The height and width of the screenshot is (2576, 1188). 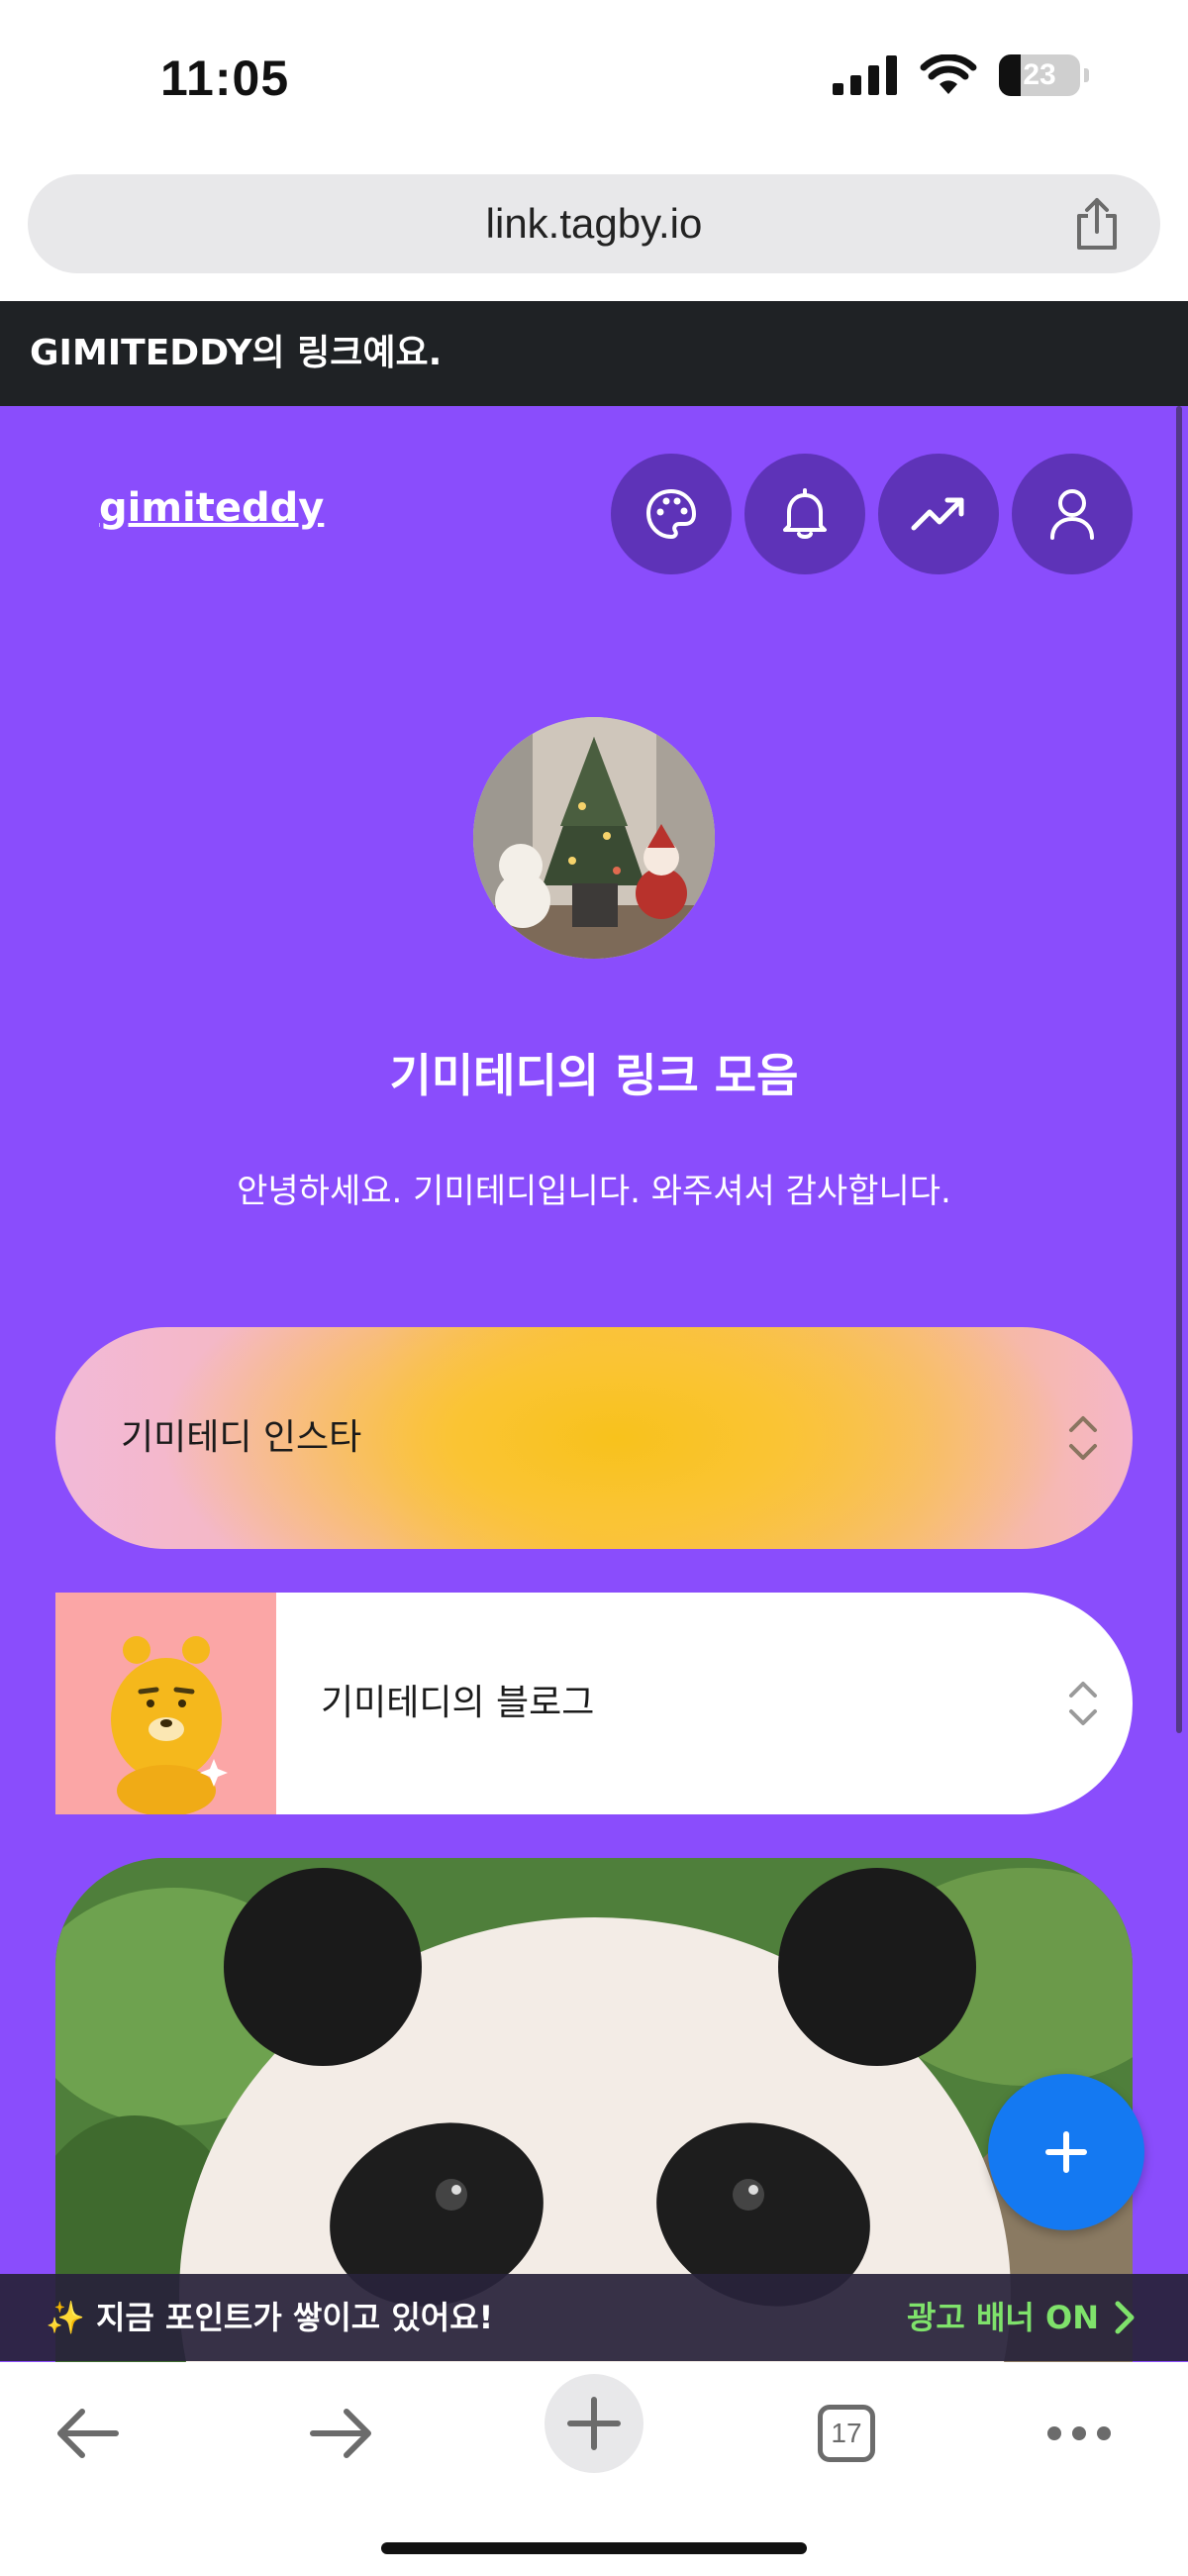 I want to click on add-link-button, so click(x=1066, y=2152).